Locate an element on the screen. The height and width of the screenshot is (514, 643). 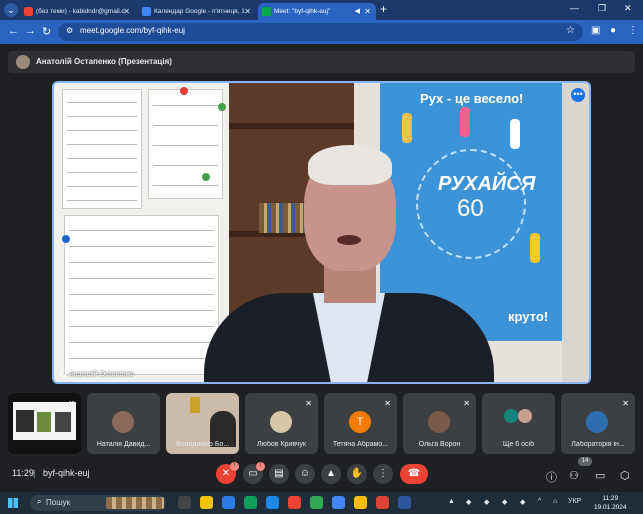
tab-meet: Meet: "byf-qihk-euj" ◀ ✕ is located at coordinates (317, 11).